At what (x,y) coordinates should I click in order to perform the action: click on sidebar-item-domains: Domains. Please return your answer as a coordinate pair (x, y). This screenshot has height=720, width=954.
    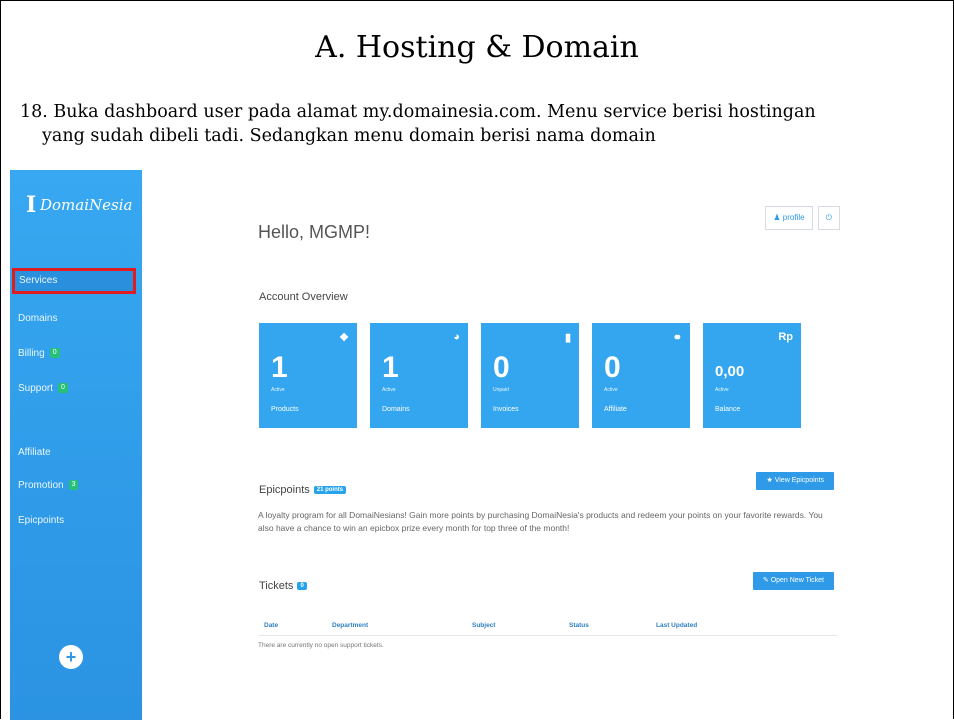
    Looking at the image, I should click on (76, 319).